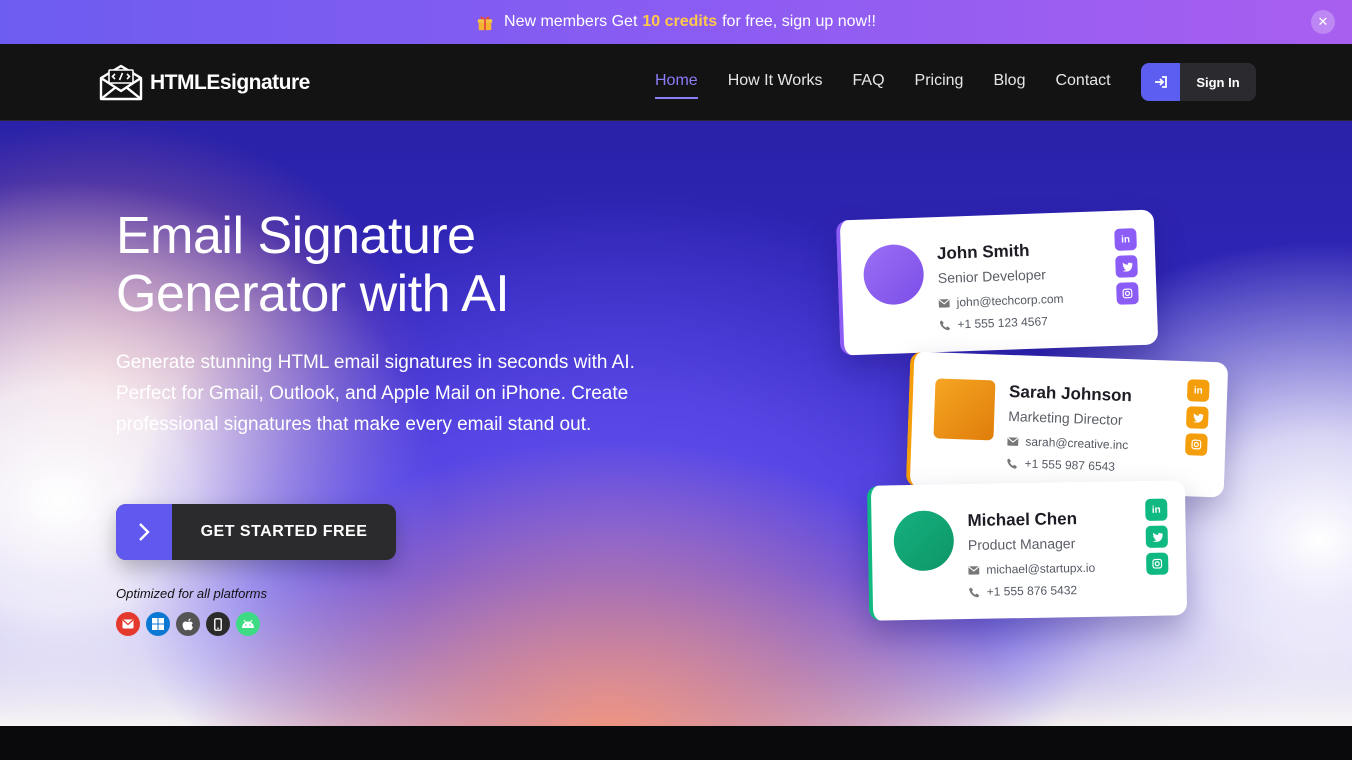 The height and width of the screenshot is (760, 1352). What do you see at coordinates (296, 236) in the screenshot?
I see `hero-title-line1: Email Signature` at bounding box center [296, 236].